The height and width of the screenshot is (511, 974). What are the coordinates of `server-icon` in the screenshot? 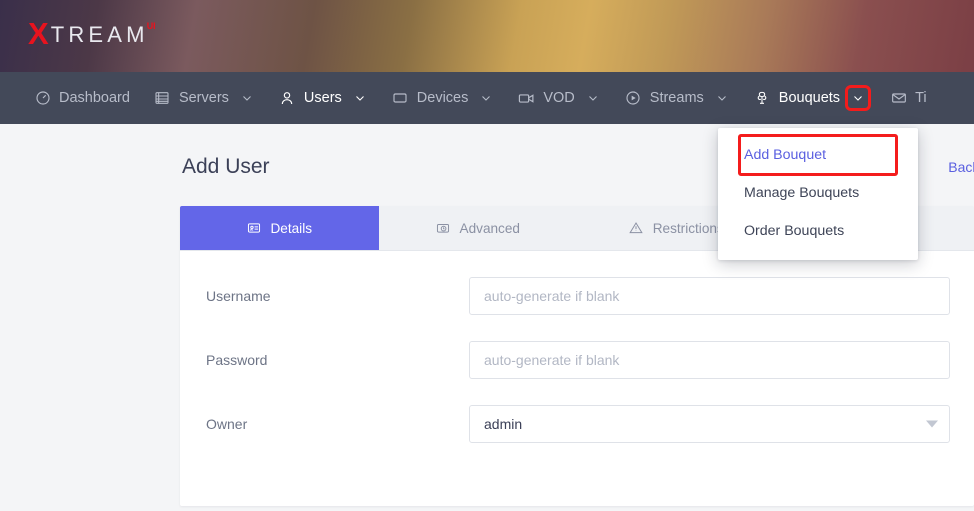 It's located at (162, 98).